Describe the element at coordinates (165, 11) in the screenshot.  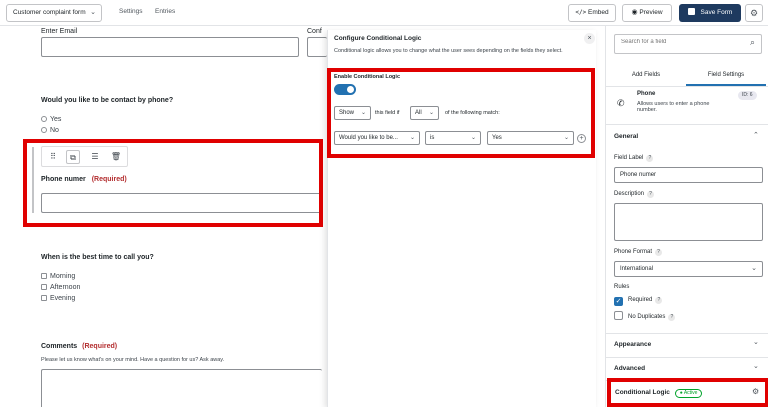
I see `nav-entries: Entries` at that location.